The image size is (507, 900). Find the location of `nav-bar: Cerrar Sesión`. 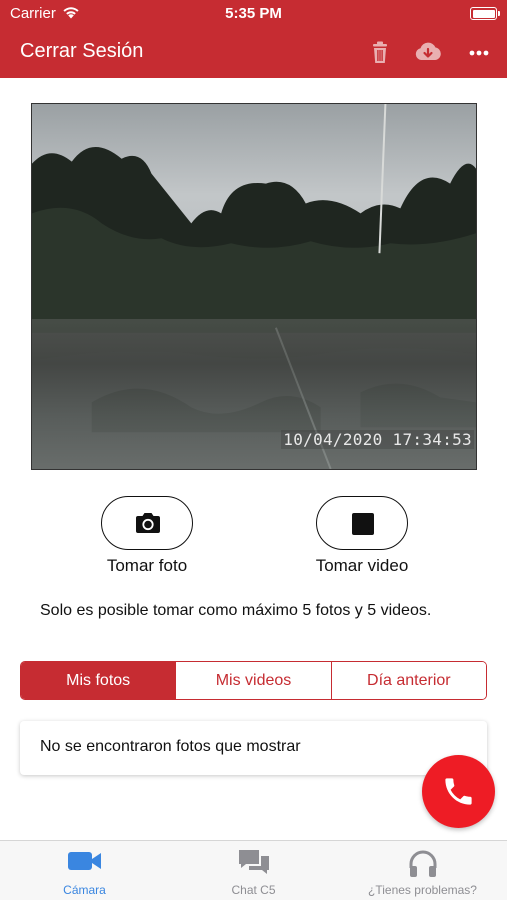

nav-bar: Cerrar Sesión is located at coordinates (253, 53).